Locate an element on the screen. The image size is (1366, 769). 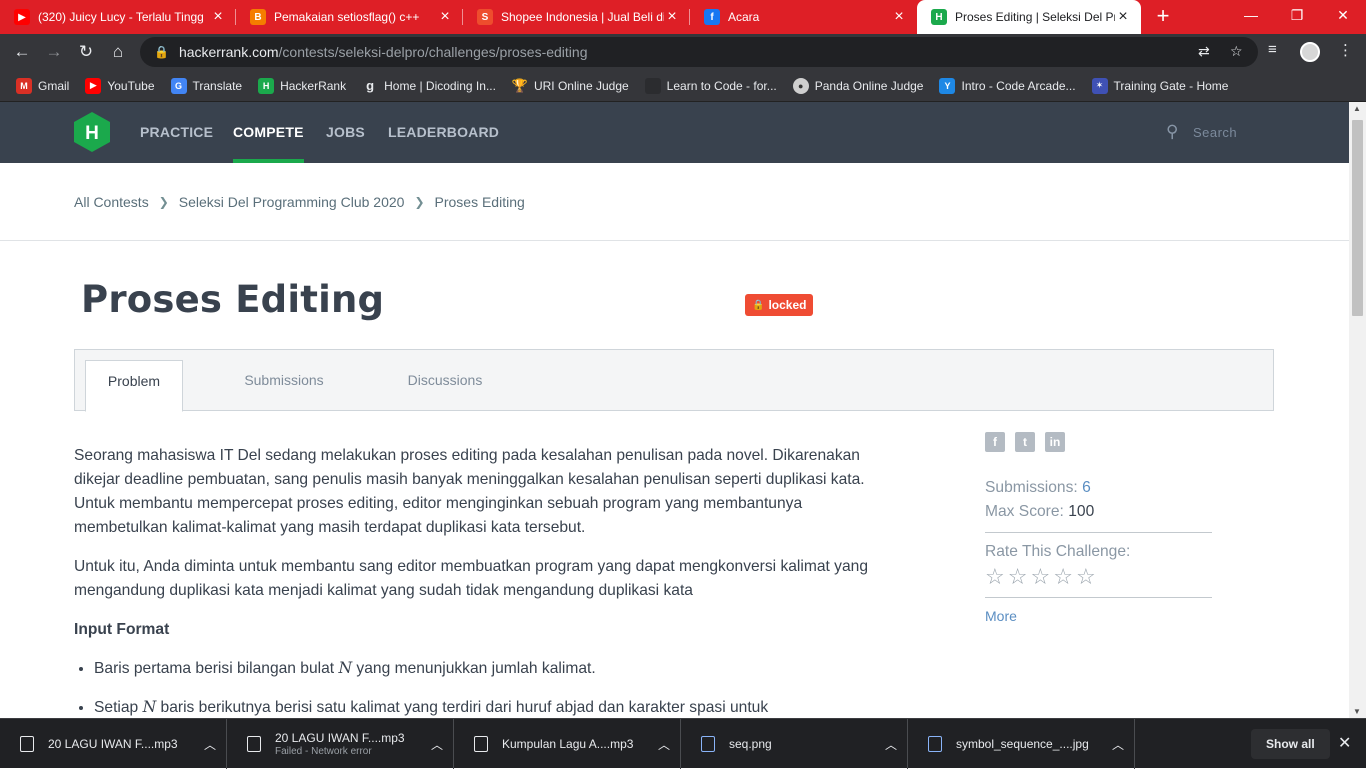
twitter-icon: t is located at coordinates (1025, 442).